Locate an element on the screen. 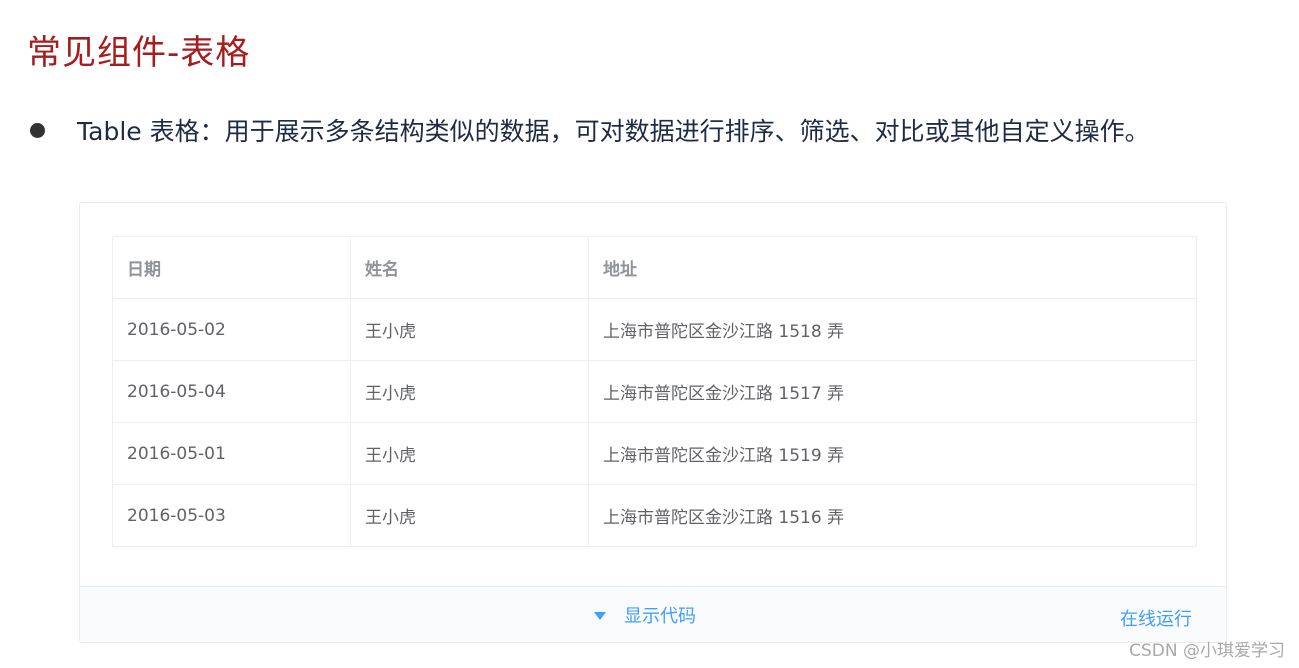 This screenshot has width=1299, height=668. table-row: 2016-05-02 王小虎 上海市普陀区金沙江路 1518 弄 is located at coordinates (654, 329).